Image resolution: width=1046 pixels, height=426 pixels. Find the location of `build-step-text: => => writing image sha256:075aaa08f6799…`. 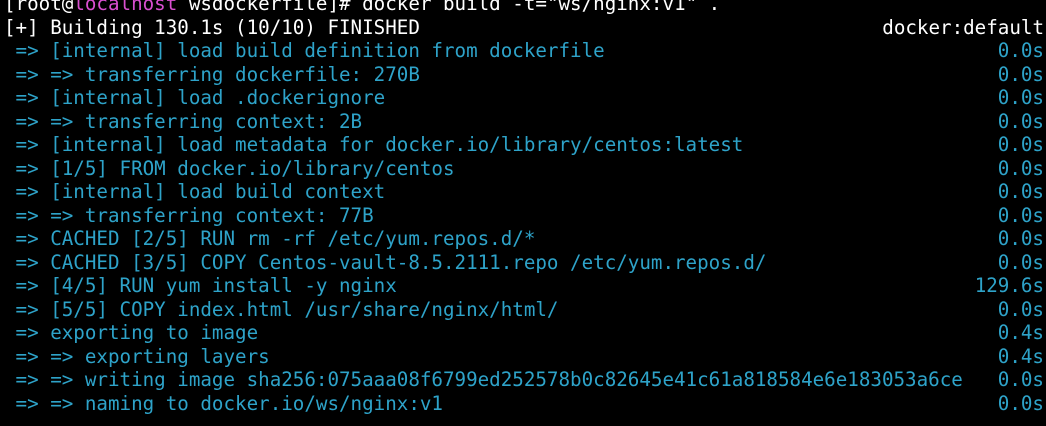

build-step-text: => => writing image sha256:075aaa08f6799… is located at coordinates (483, 379).